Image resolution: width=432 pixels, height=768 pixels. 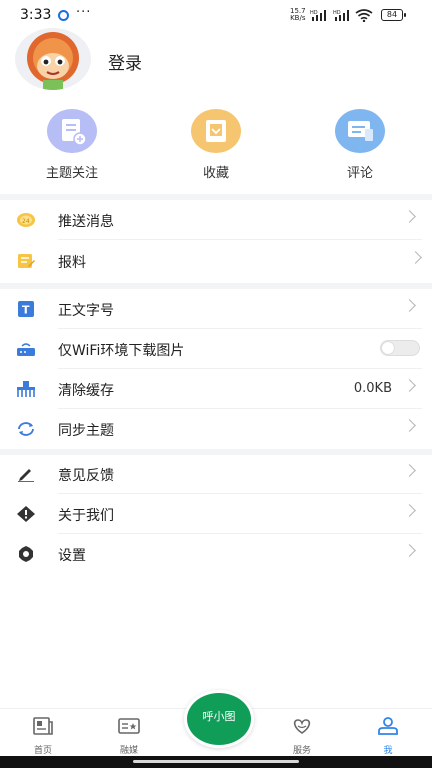 I want to click on person-icon, so click(x=388, y=726).